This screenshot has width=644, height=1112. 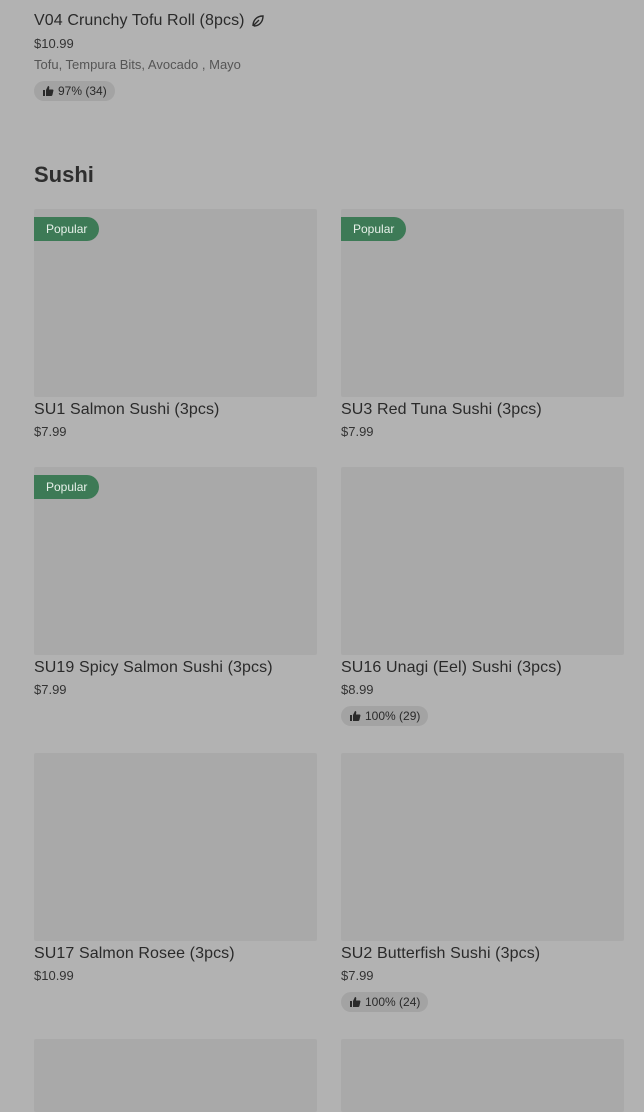 What do you see at coordinates (441, 953) in the screenshot?
I see `item-title: SU2 Butterfish Sushi (3pcs)` at bounding box center [441, 953].